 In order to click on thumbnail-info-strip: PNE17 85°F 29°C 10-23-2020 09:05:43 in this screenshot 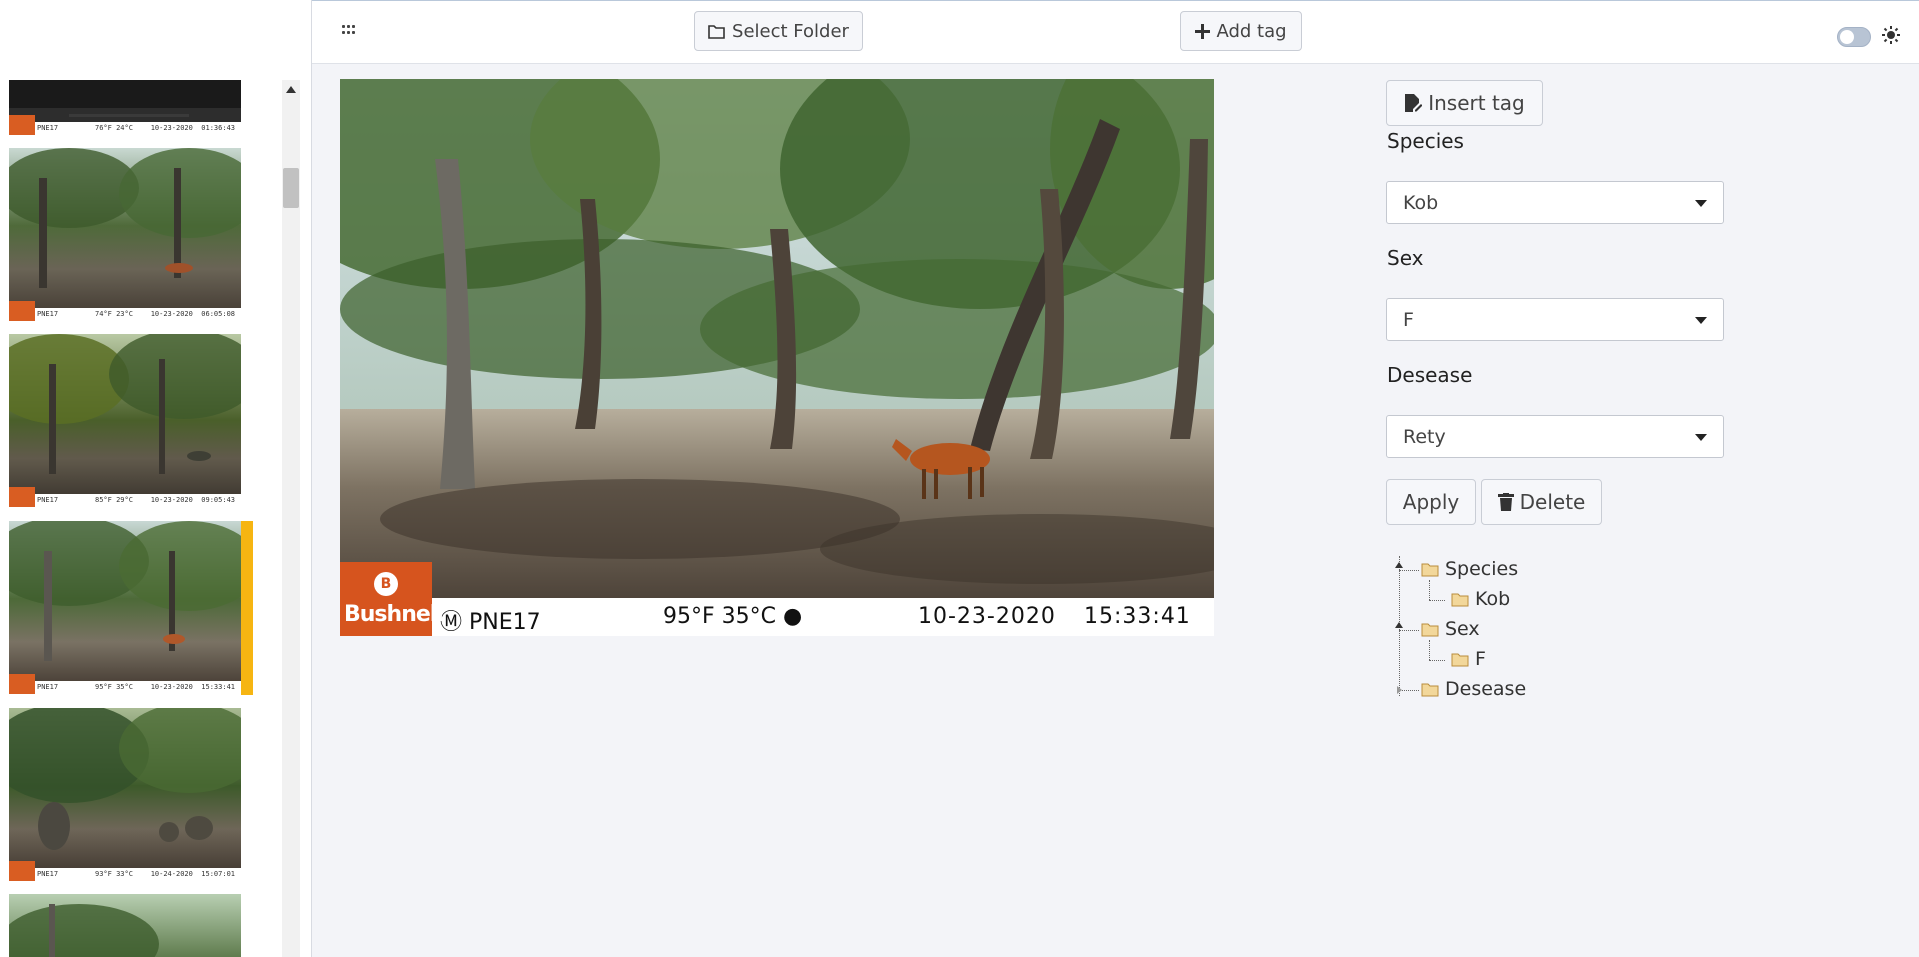, I will do `click(125, 497)`.